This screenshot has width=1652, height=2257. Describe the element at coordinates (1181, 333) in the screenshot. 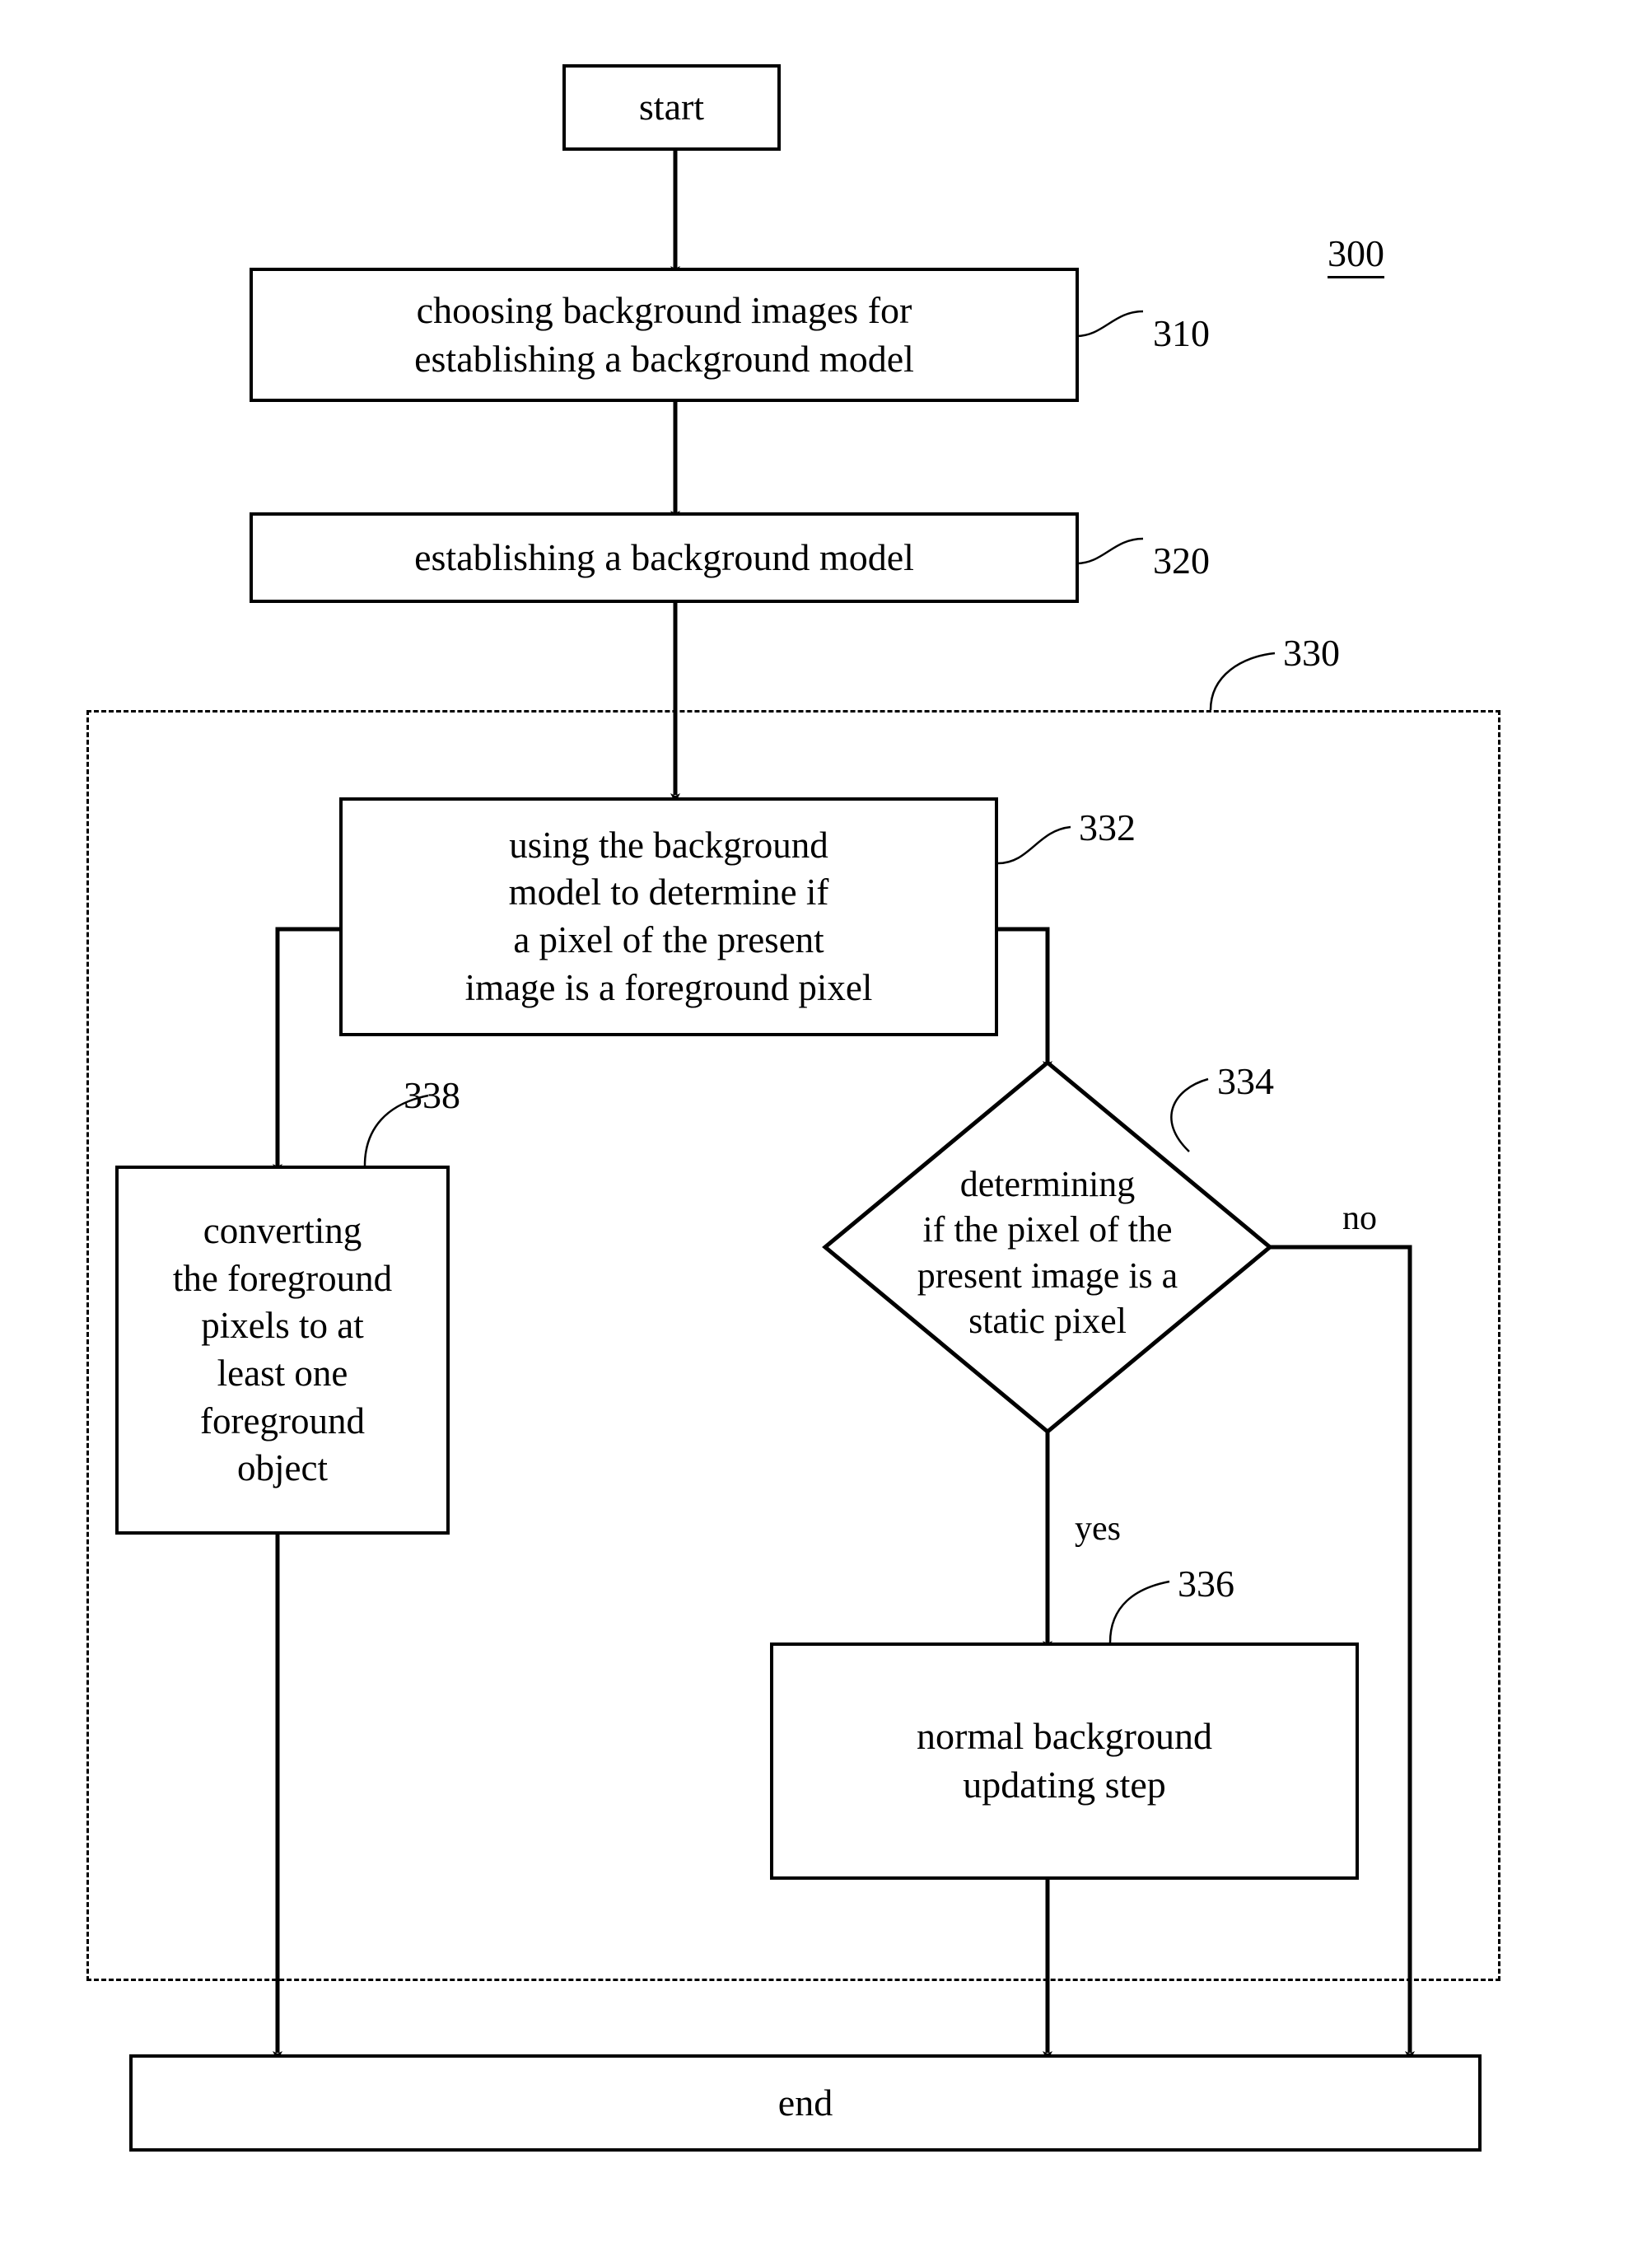

I see `ref-label-310: 310` at that location.